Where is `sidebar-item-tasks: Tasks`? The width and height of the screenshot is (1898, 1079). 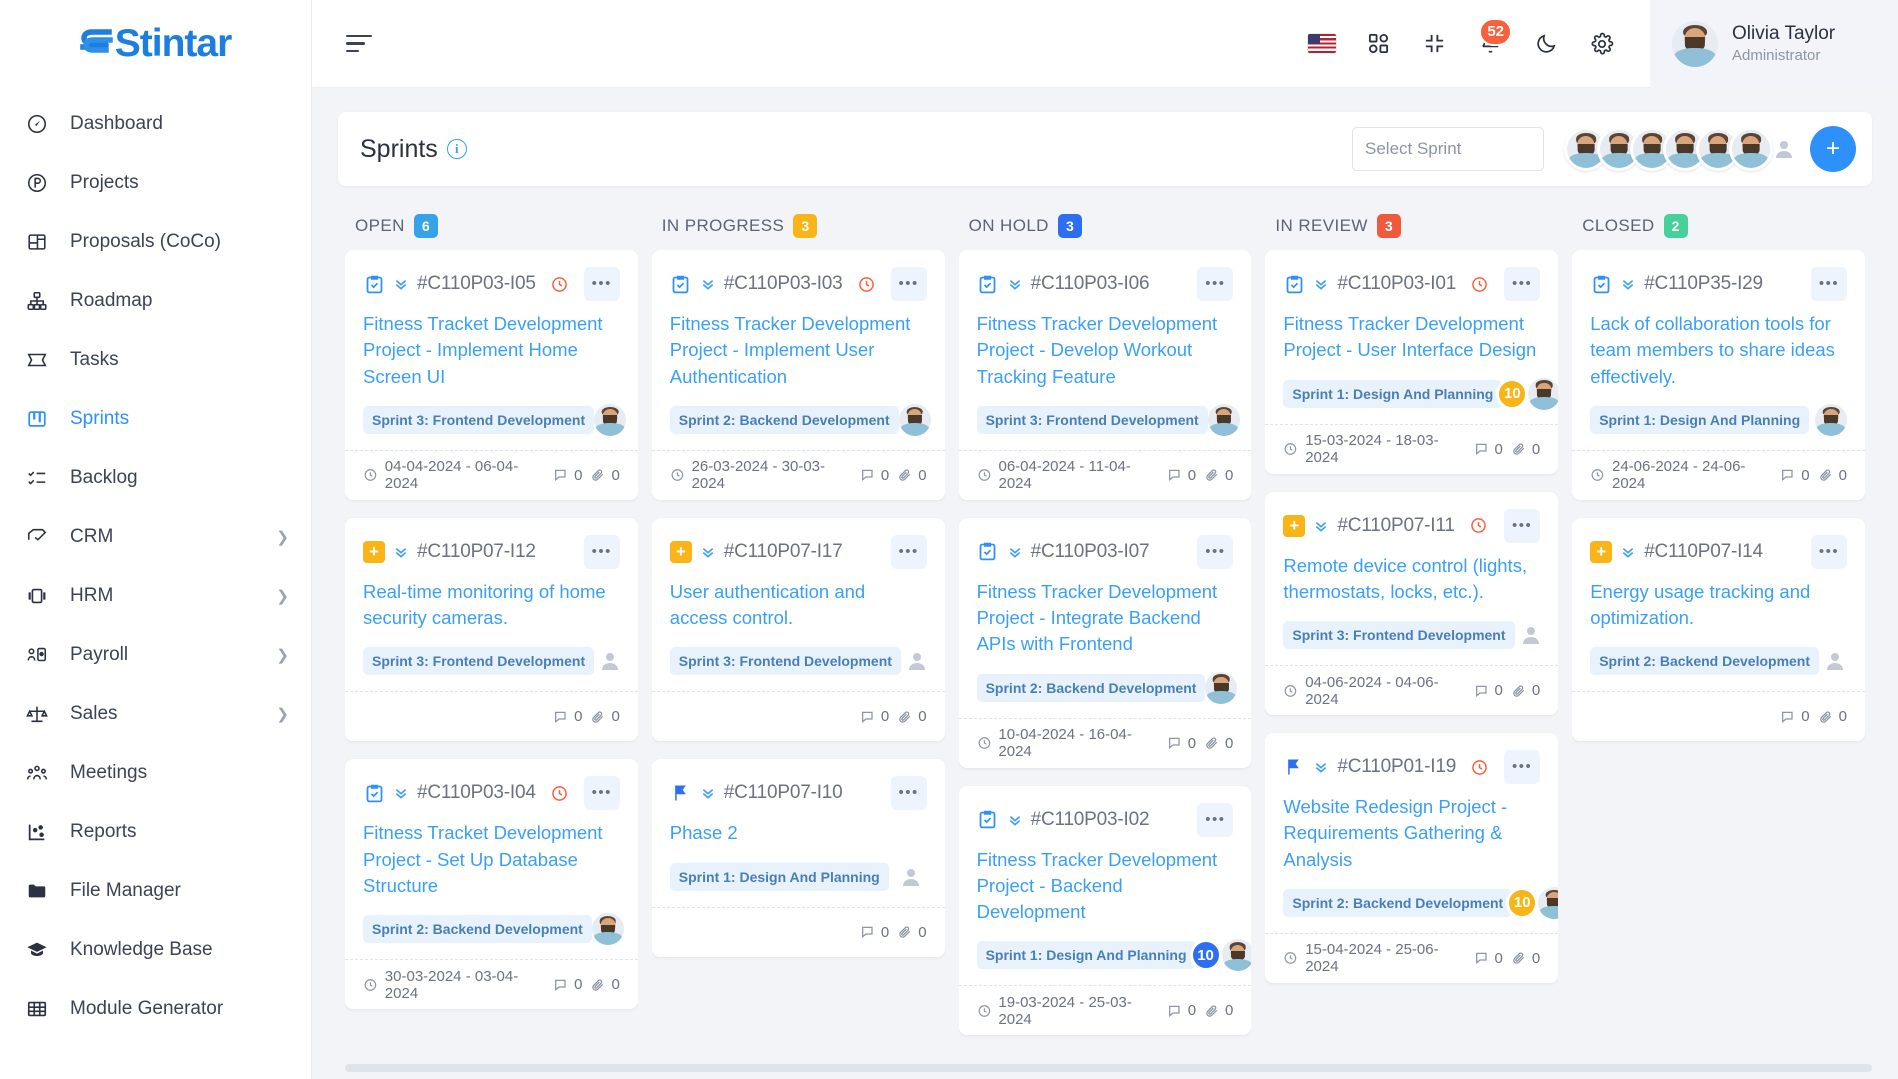 sidebar-item-tasks: Tasks is located at coordinates (155, 359).